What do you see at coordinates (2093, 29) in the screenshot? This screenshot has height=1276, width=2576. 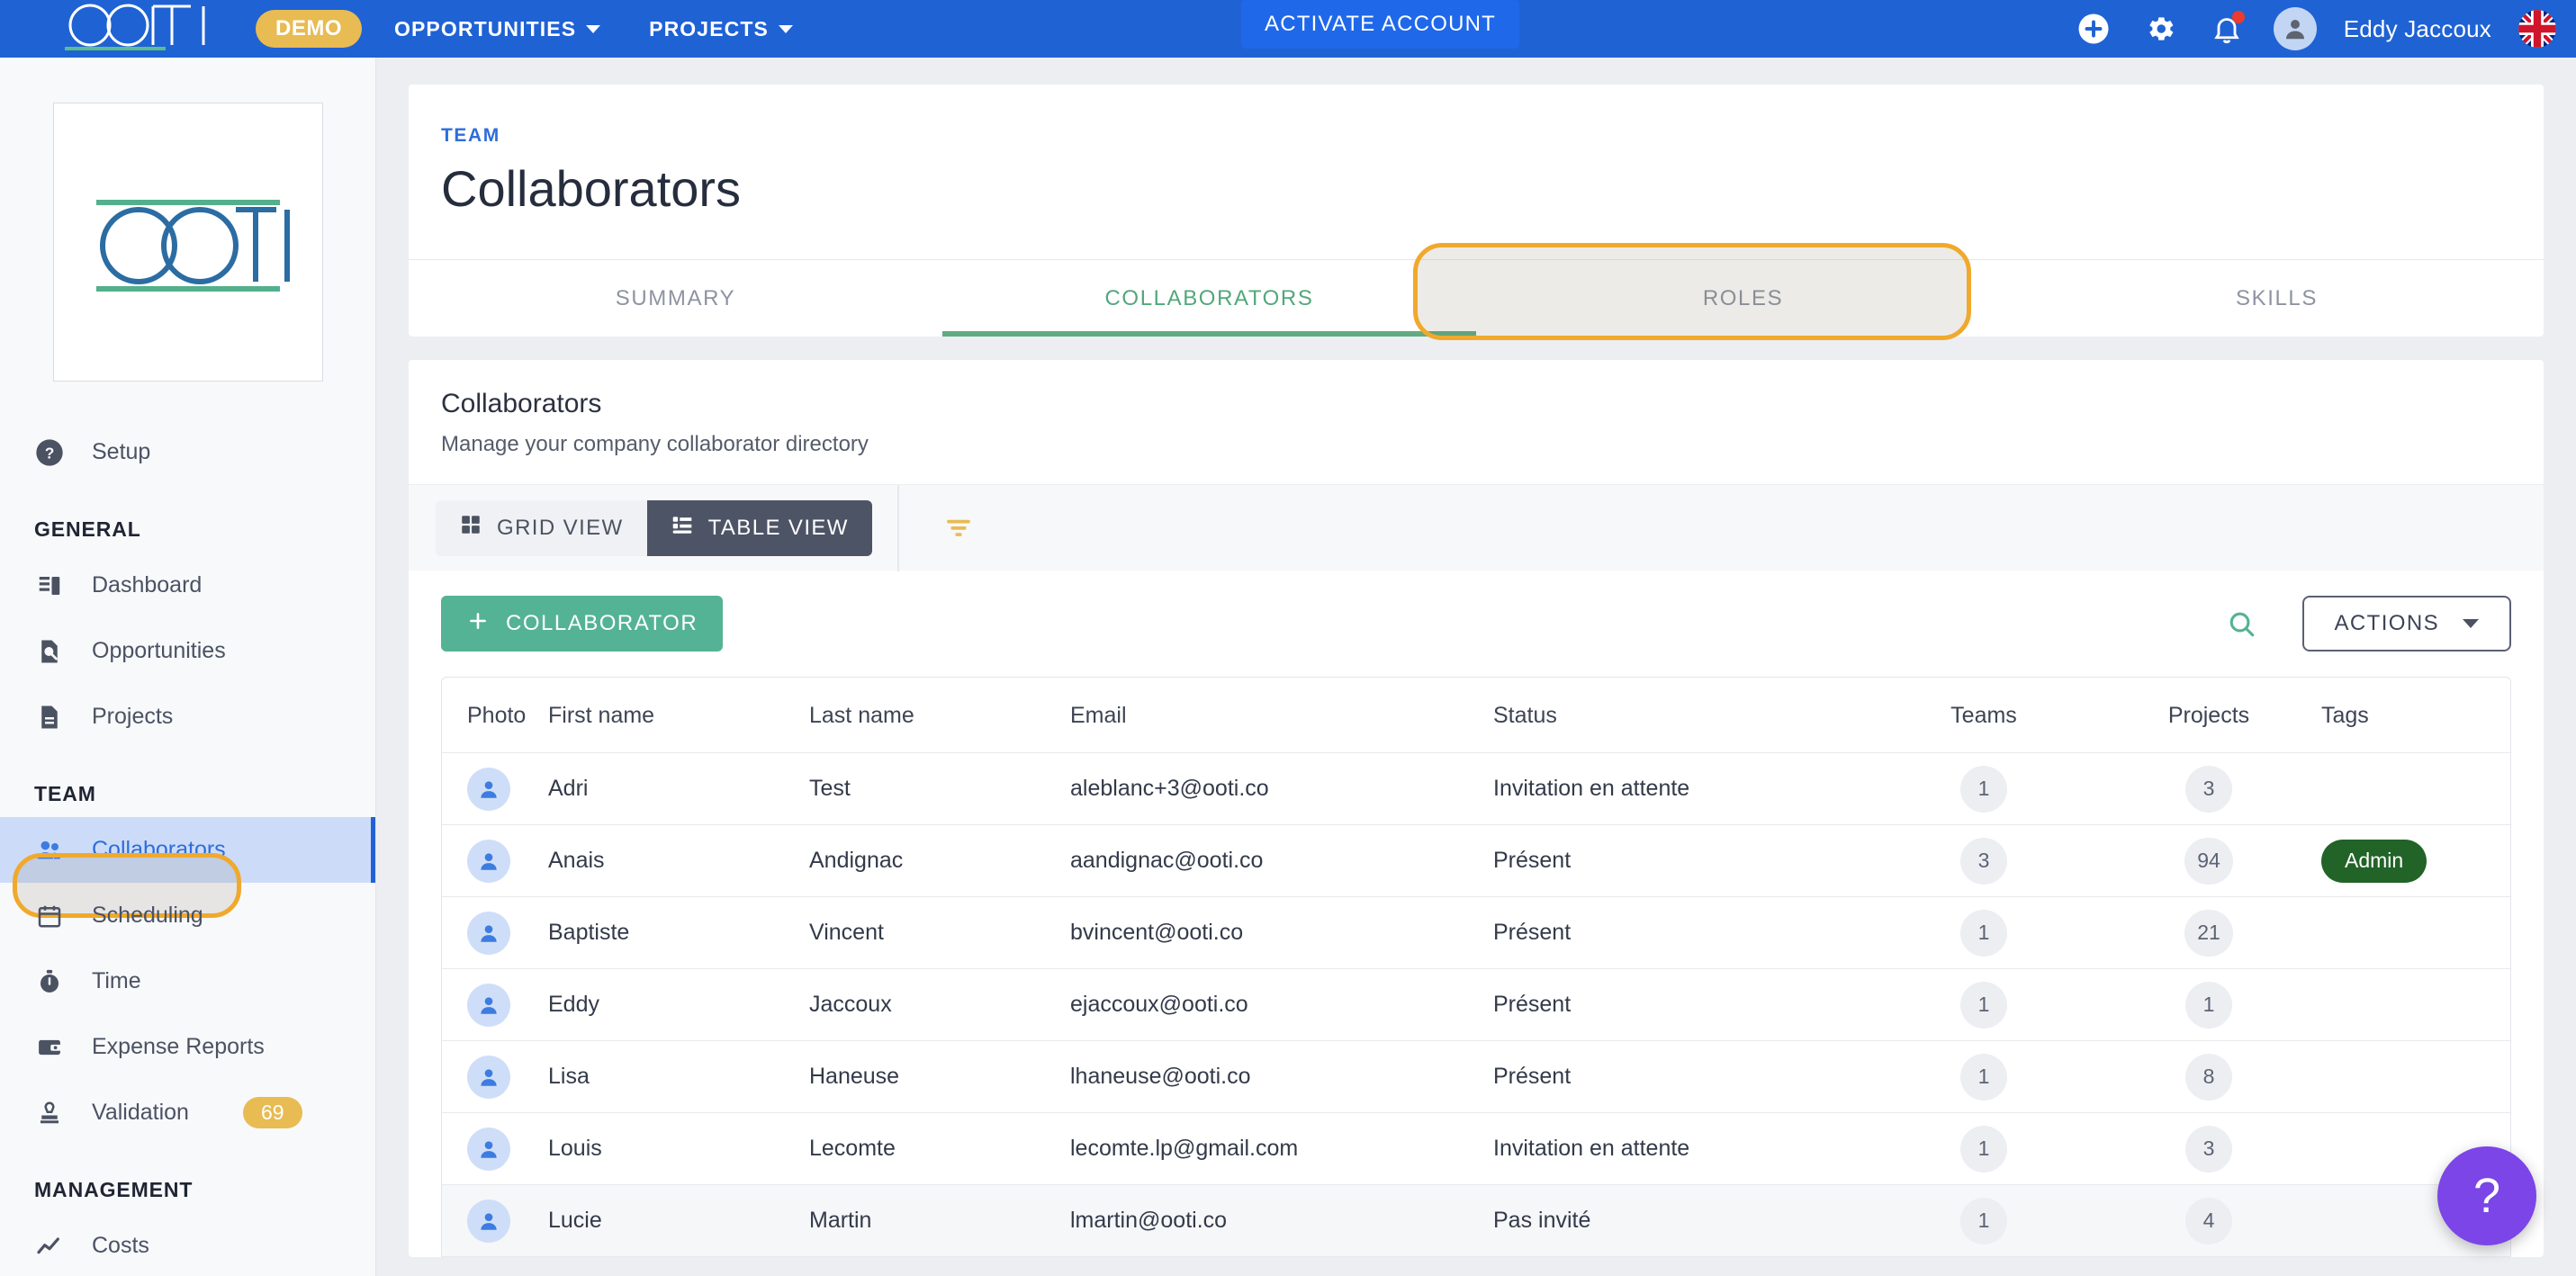 I see `add-circle-icon` at bounding box center [2093, 29].